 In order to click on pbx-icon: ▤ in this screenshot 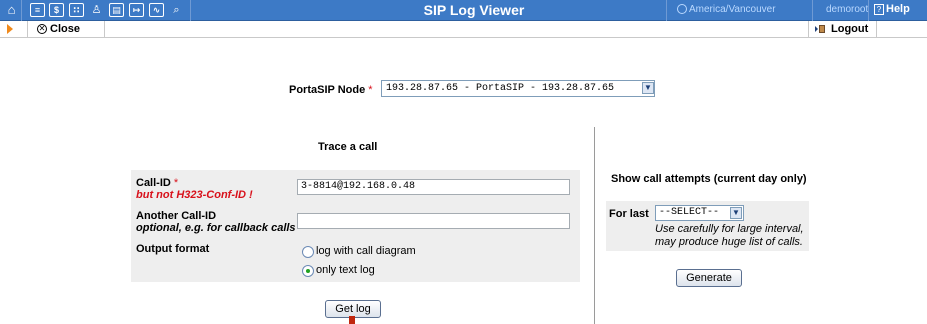, I will do `click(116, 10)`.